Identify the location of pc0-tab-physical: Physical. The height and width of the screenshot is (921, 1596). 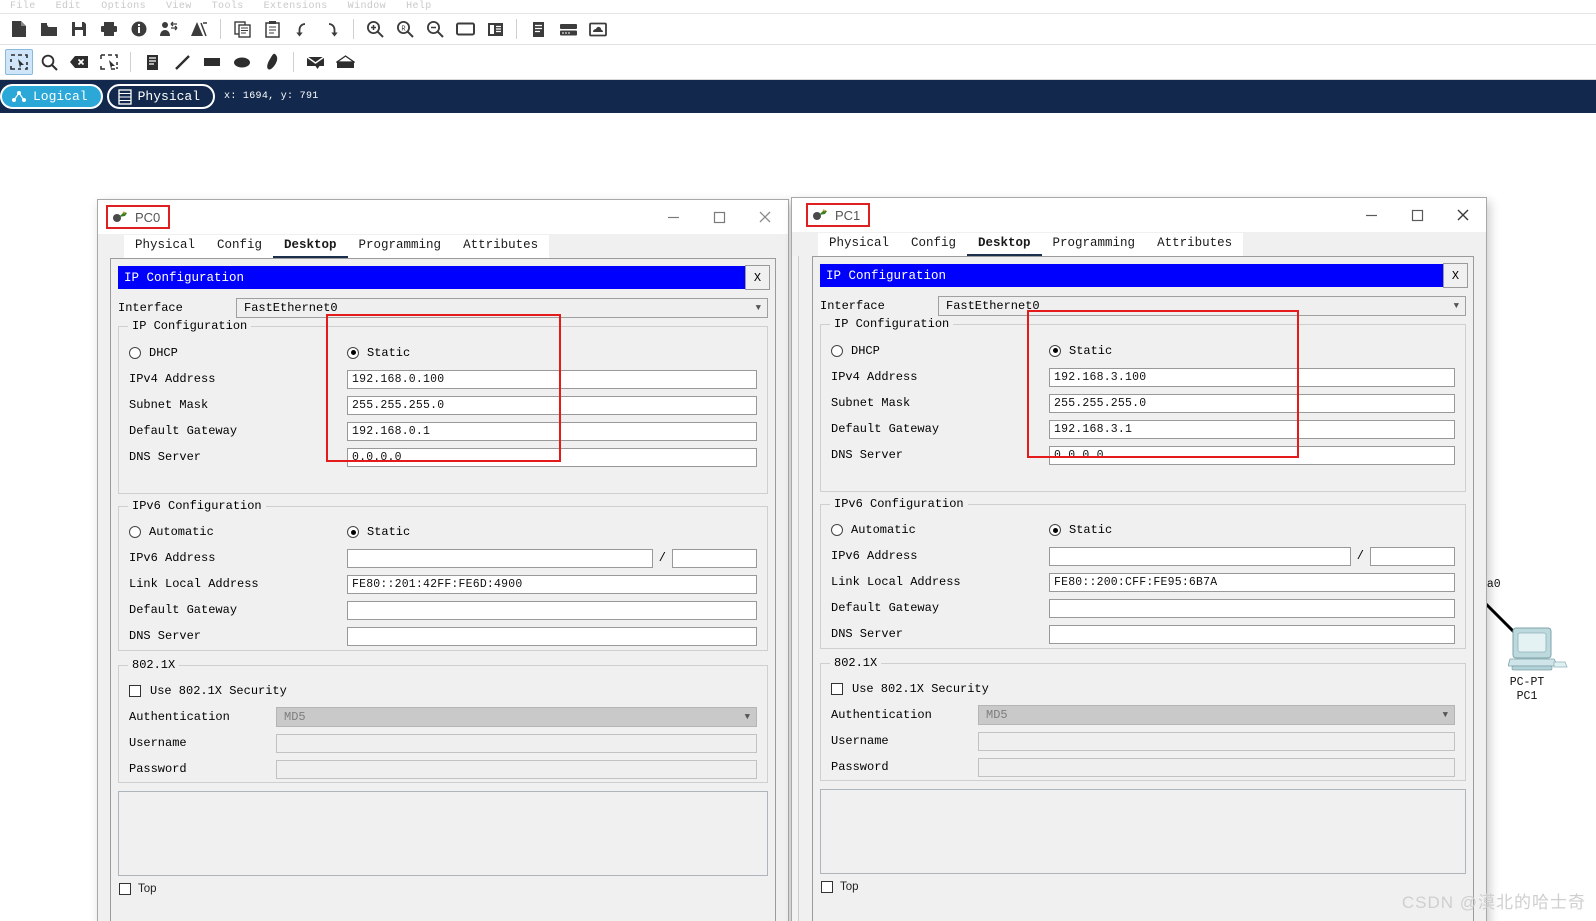
(165, 246).